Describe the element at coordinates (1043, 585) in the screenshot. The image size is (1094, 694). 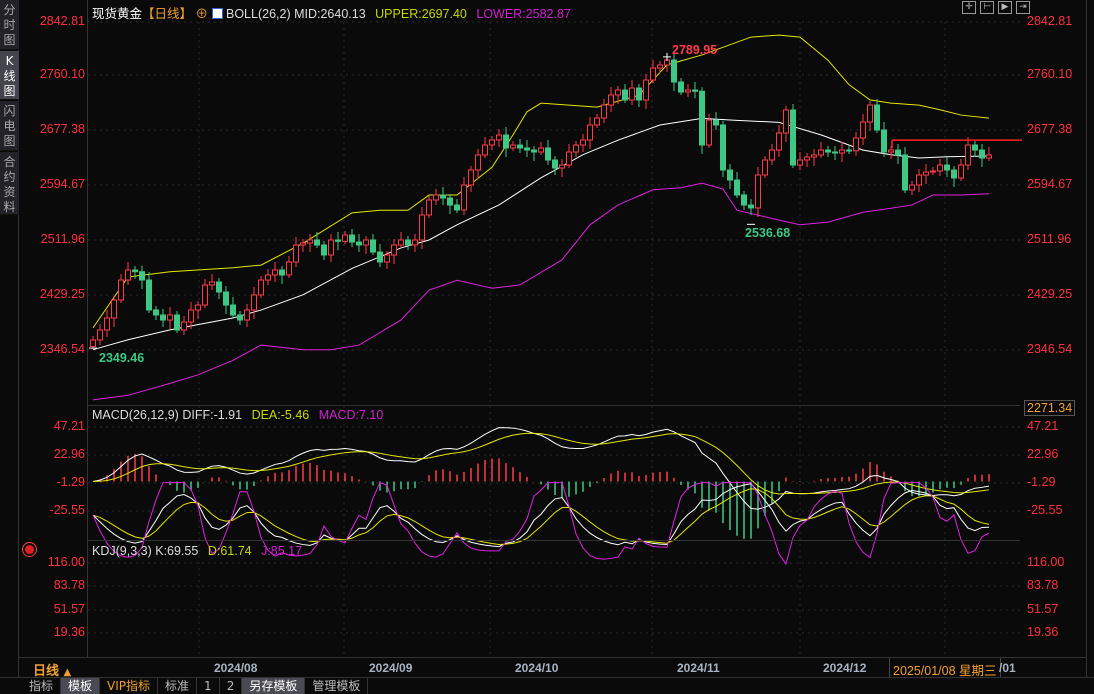
I see `kdj-label: 83.78` at that location.